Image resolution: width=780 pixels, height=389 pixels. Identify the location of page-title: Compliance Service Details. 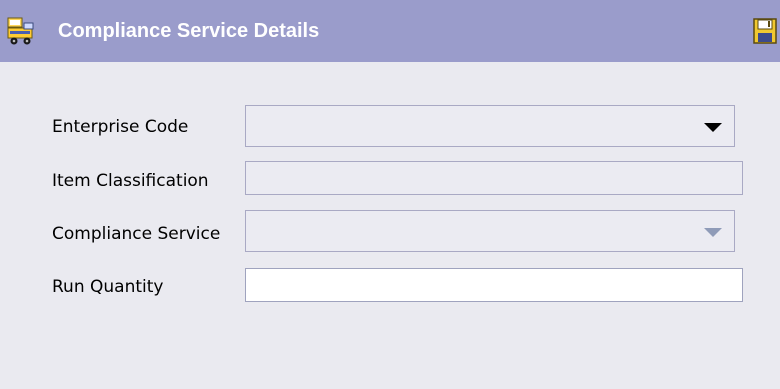
(189, 31).